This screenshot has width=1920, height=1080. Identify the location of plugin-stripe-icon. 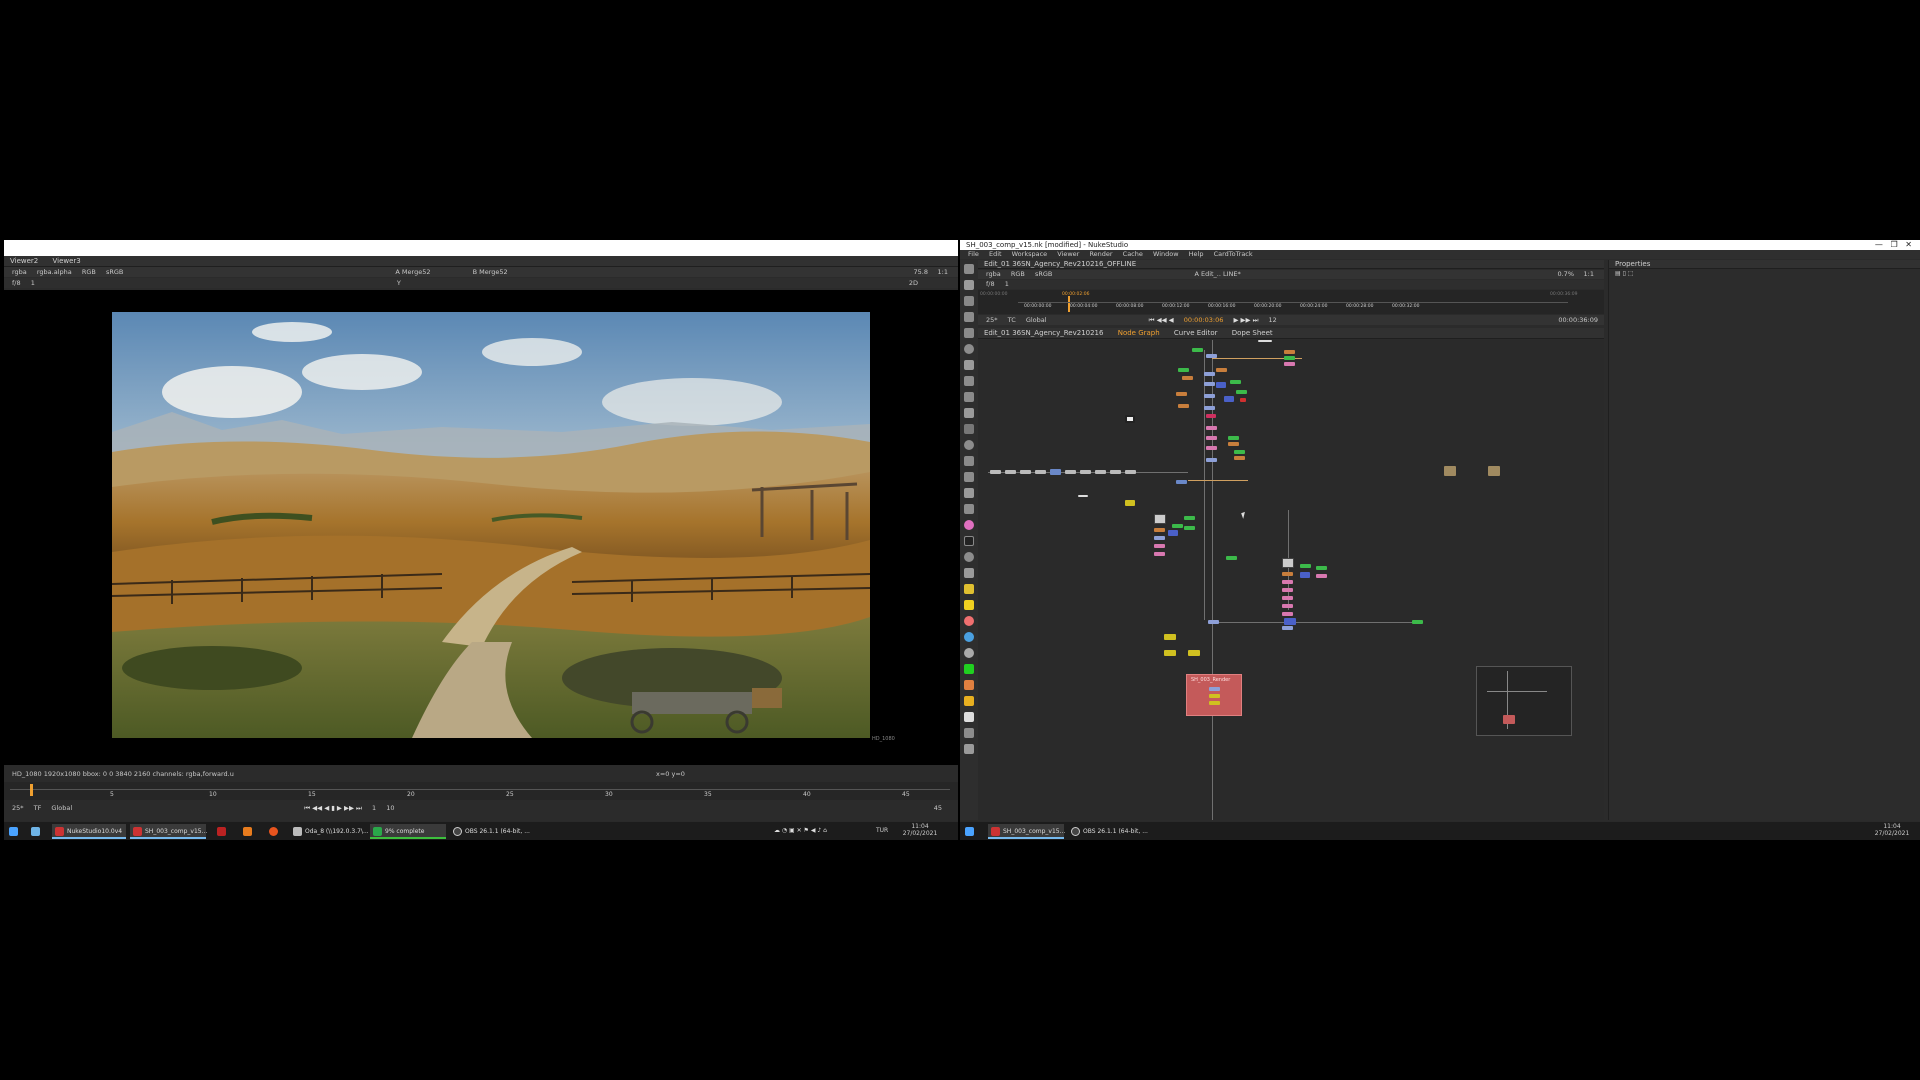
(969, 589).